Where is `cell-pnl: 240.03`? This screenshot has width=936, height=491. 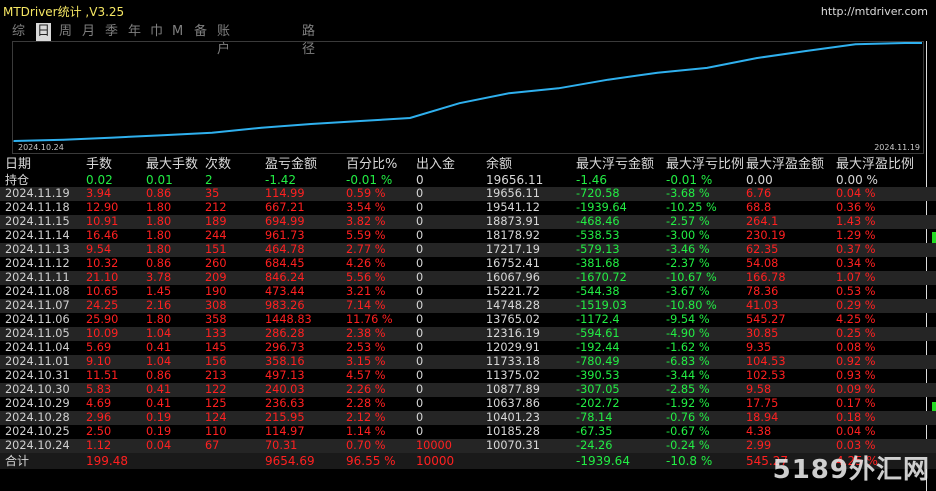 cell-pnl: 240.03 is located at coordinates (285, 389).